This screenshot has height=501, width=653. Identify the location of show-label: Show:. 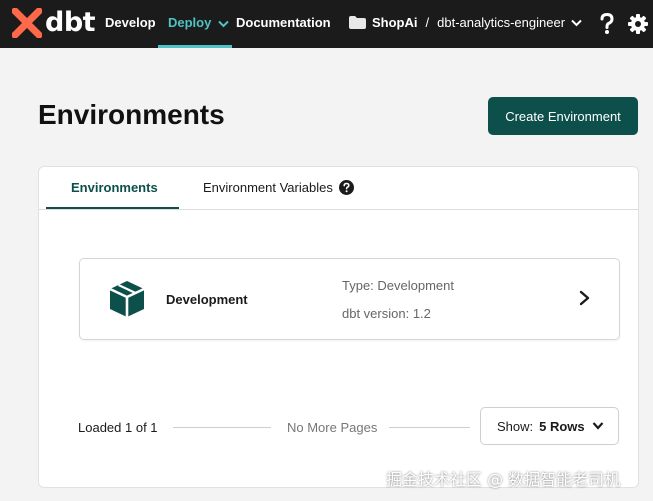
(515, 426).